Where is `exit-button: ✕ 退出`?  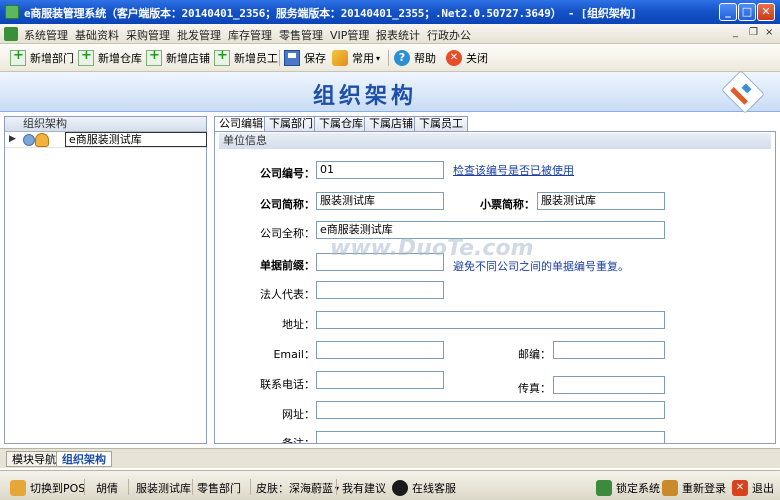
exit-button: ✕ 退出 is located at coordinates (753, 488).